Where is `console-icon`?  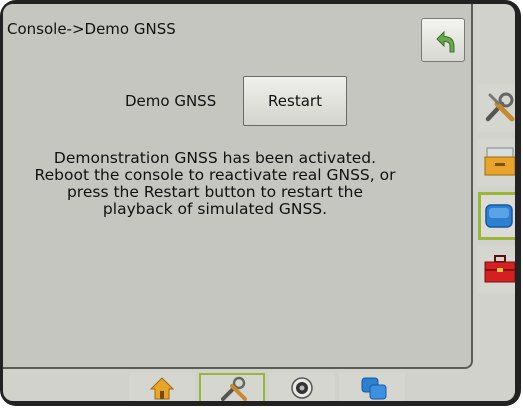
console-icon is located at coordinates (499, 216).